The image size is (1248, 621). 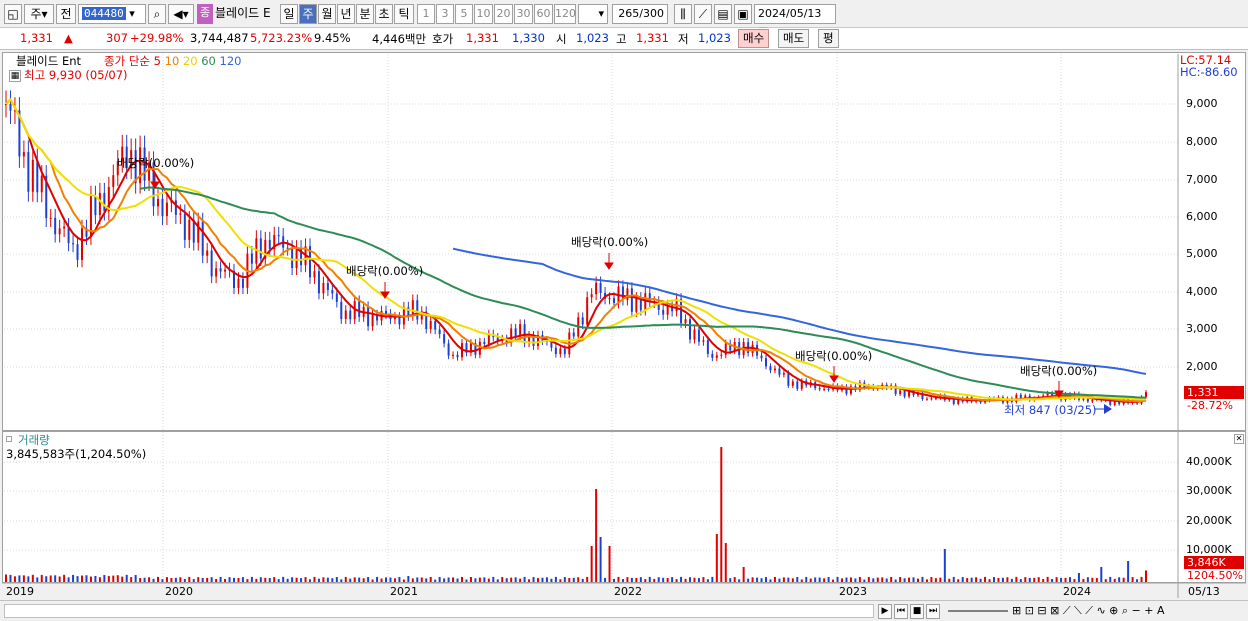 I want to click on chart-scrollbar: ▶ ⏮ ■ ⏭ ⊞ ⊡ ⊟ ⊠ ⟋ ⟍ ⟋ ∿ ⊕ ⌕ − + A, so click(x=624, y=610).